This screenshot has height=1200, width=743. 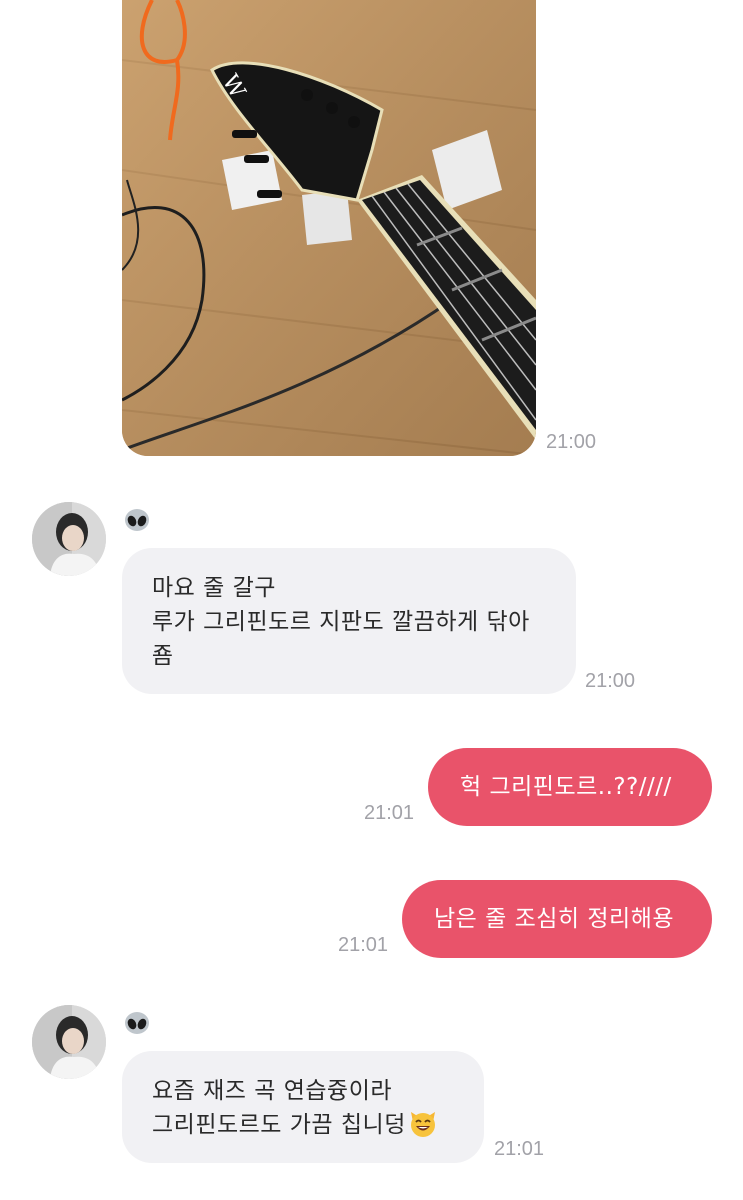 What do you see at coordinates (423, 1123) in the screenshot?
I see `smiling-cat-emoji-icon` at bounding box center [423, 1123].